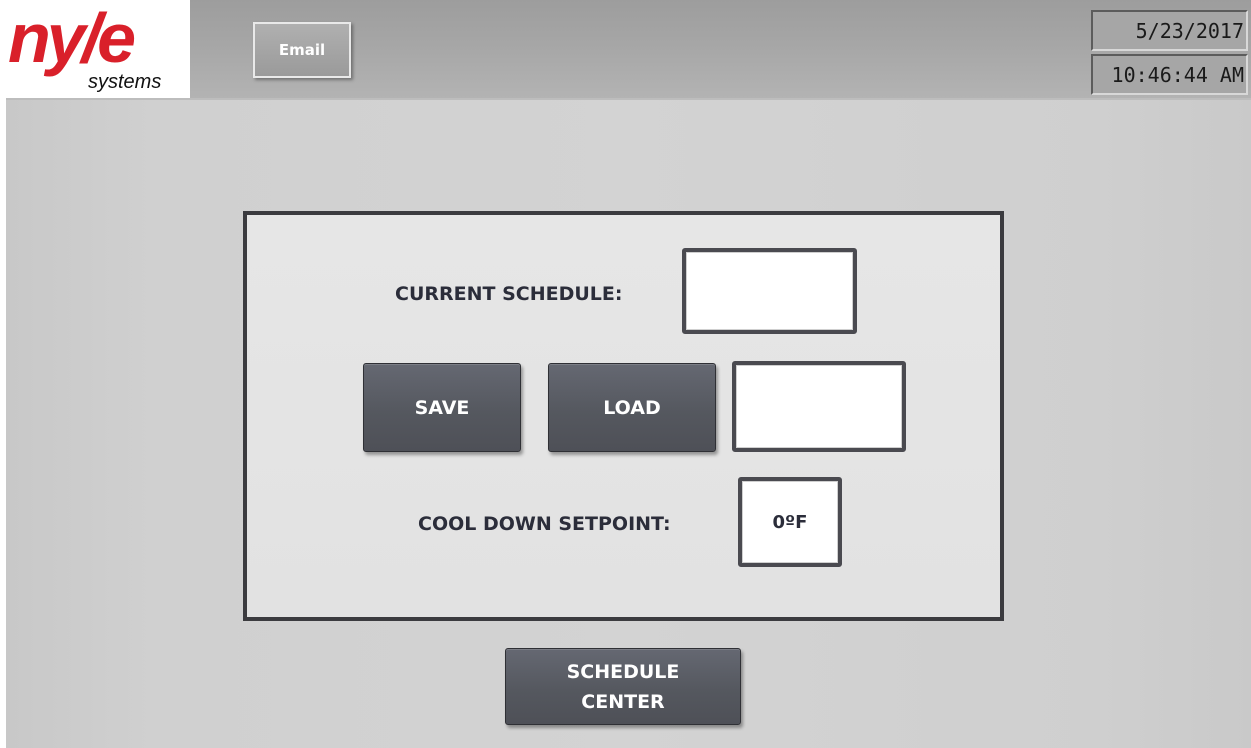 The height and width of the screenshot is (748, 1251). What do you see at coordinates (1169, 30) in the screenshot?
I see `date-display: 5/23/2017` at bounding box center [1169, 30].